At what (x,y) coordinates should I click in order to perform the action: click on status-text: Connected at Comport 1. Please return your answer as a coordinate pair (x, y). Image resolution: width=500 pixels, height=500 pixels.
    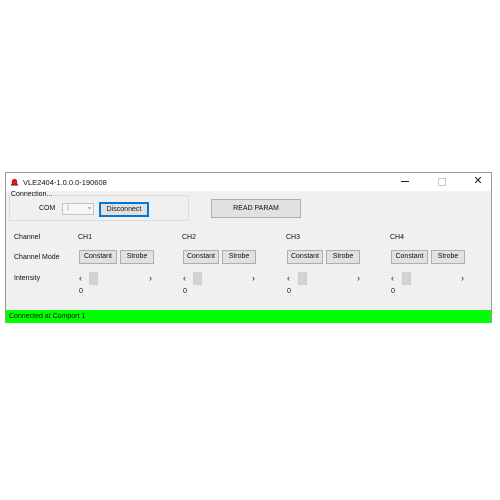
    Looking at the image, I should click on (47, 316).